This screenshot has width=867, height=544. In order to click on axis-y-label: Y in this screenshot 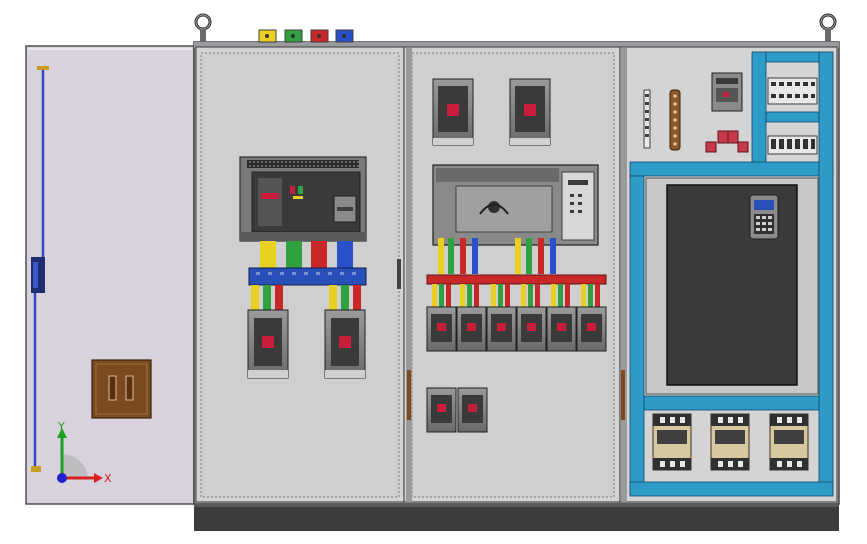, I will do `click(61, 426)`.